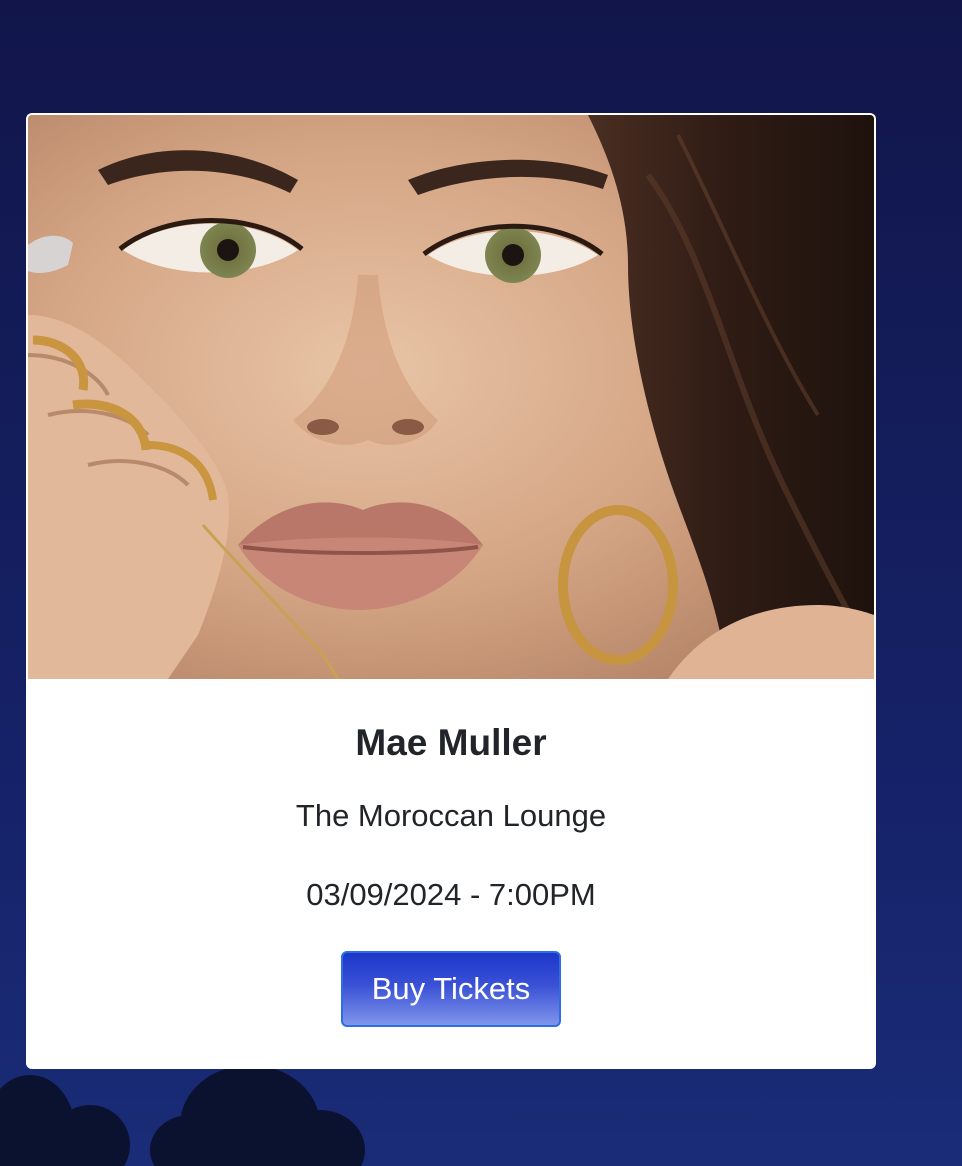 The image size is (962, 1166). I want to click on artist-name: Mae Muller, so click(451, 742).